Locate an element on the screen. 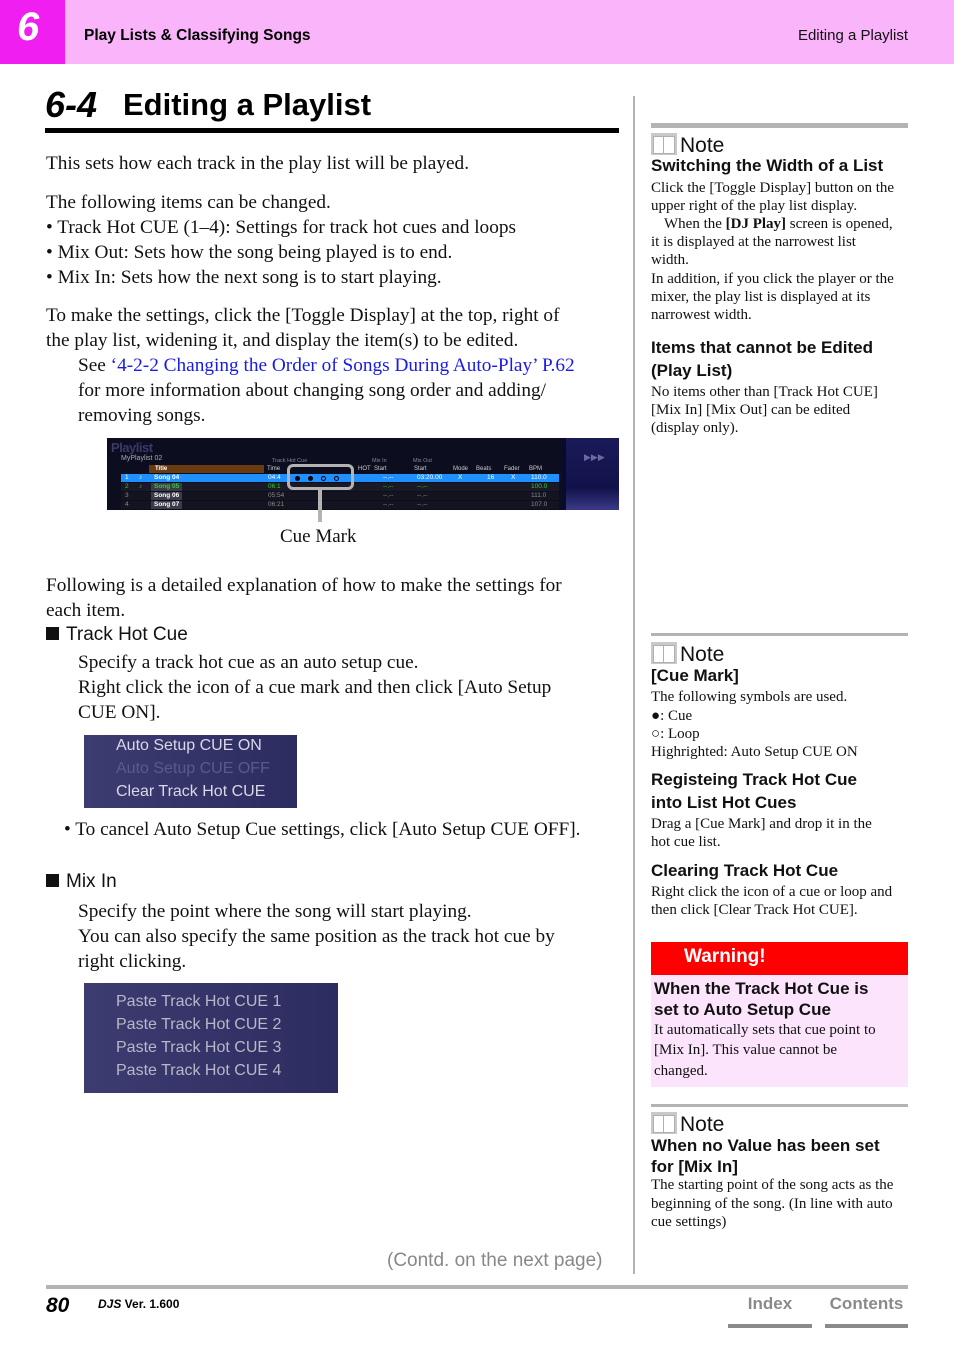 The width and height of the screenshot is (954, 1352). menu-item-paste-hot-cue-1: Paste Track Hot CUE 1 is located at coordinates (198, 1002).